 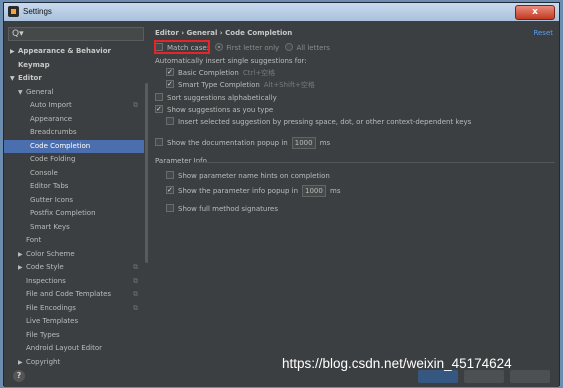 I want to click on sidebar-item-label: Code Folding, so click(x=53, y=159).